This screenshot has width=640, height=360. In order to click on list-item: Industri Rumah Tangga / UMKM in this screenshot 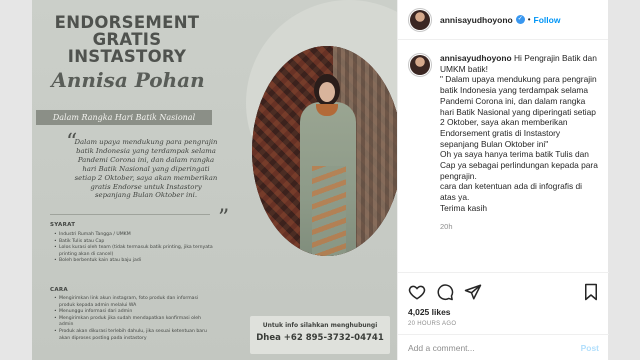, I will do `click(134, 235)`.